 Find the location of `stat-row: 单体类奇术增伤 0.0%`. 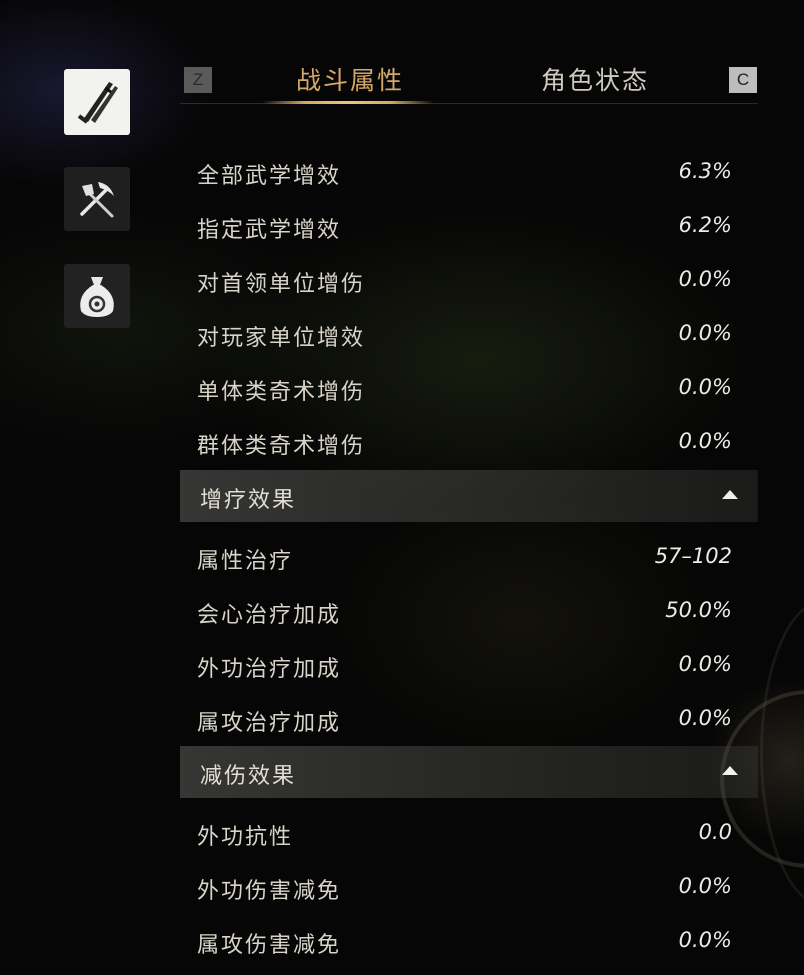

stat-row: 单体类奇术增伤 0.0% is located at coordinates (469, 390).